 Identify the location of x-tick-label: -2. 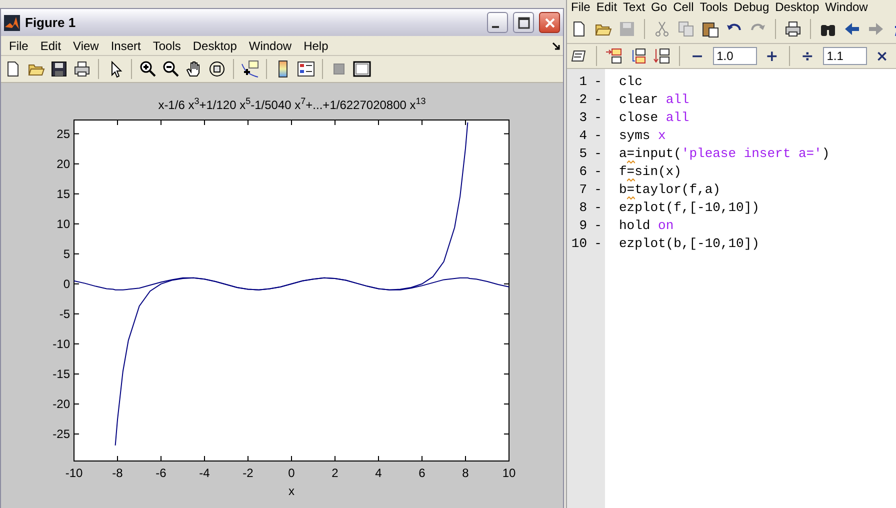
(248, 473).